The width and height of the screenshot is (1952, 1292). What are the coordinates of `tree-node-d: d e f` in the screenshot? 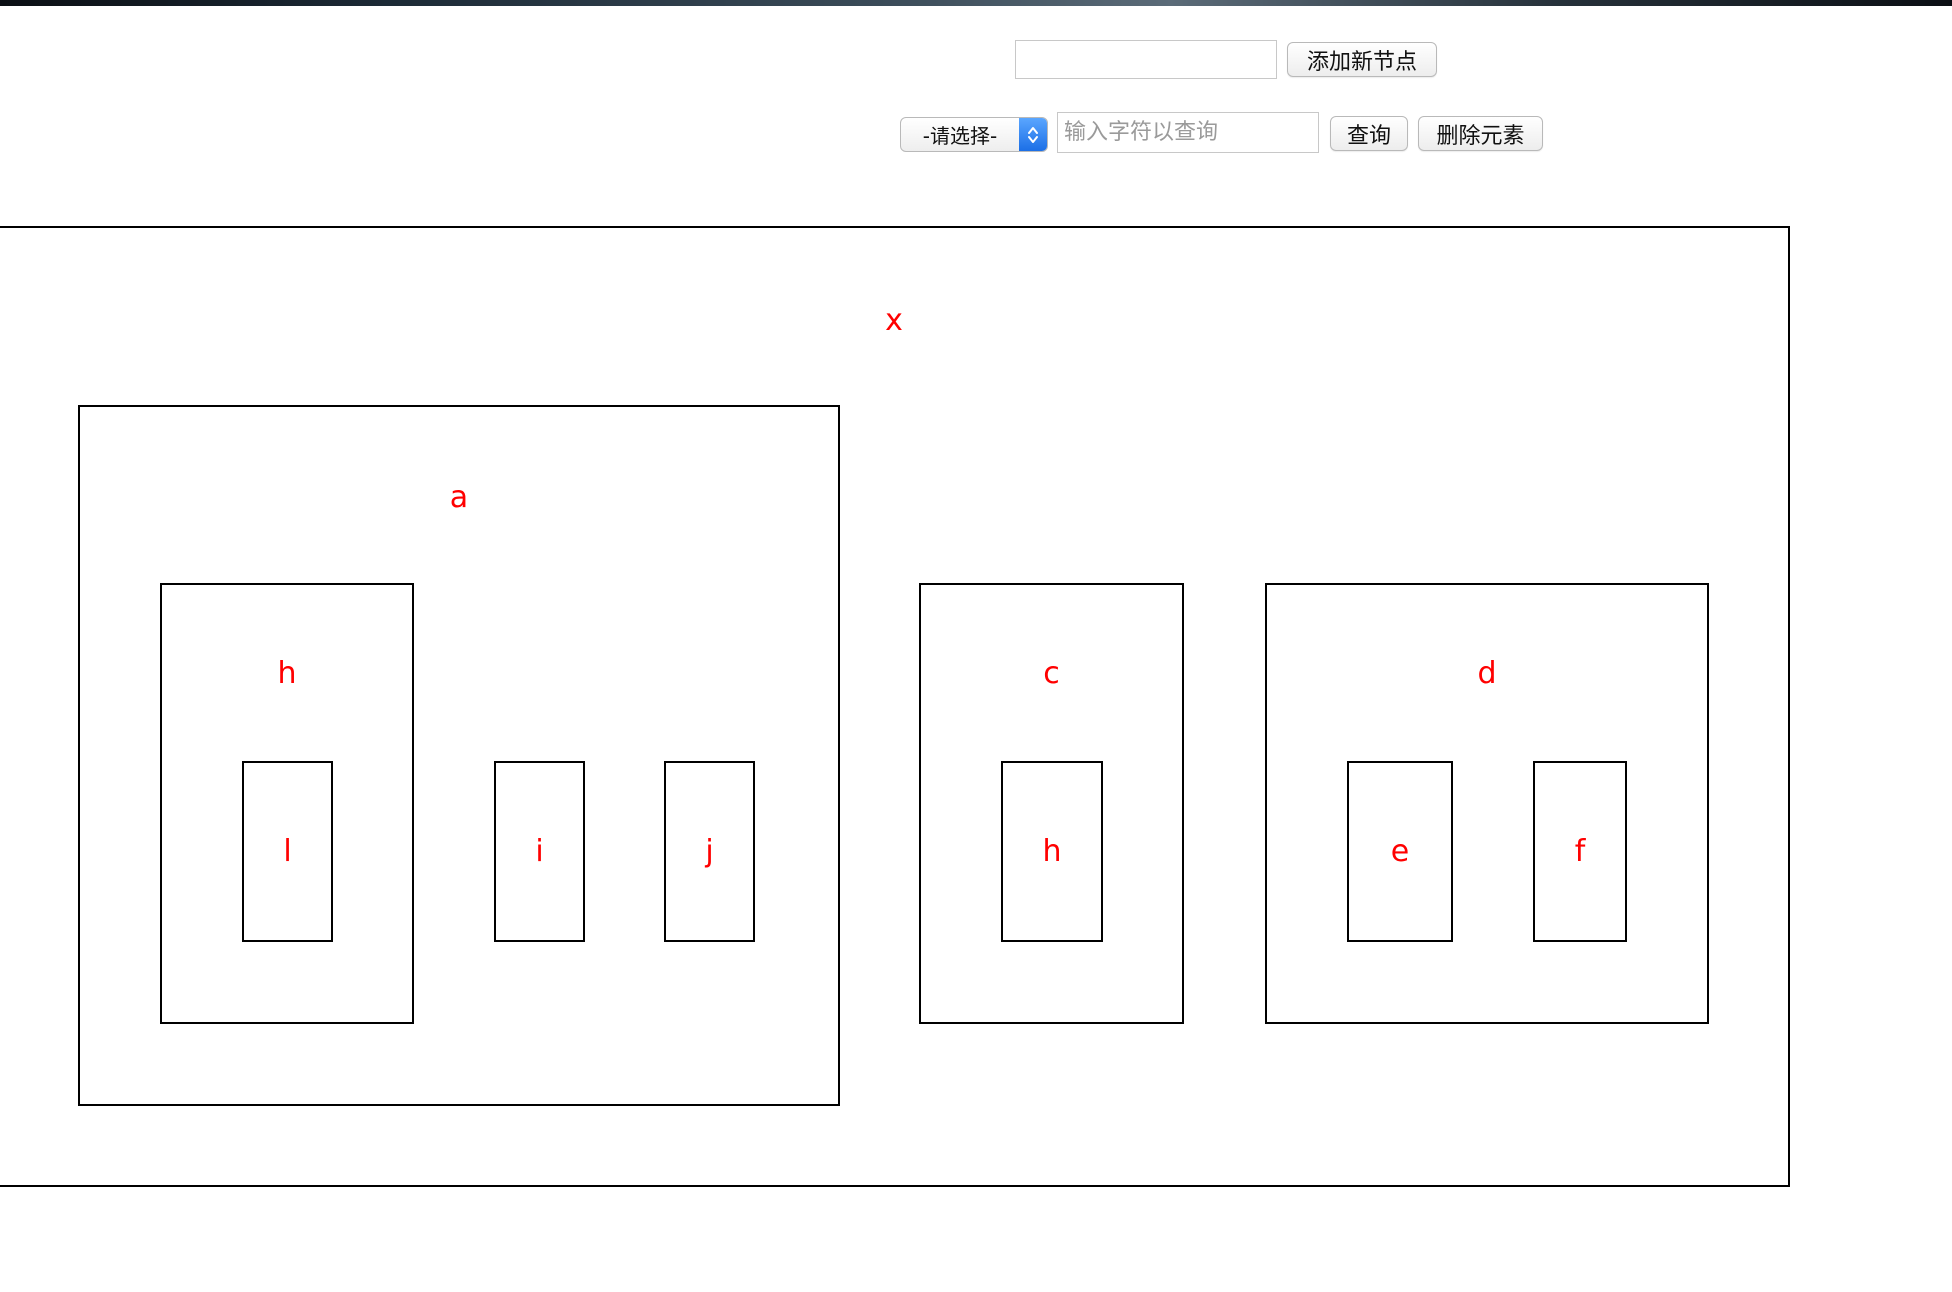 It's located at (1487, 803).